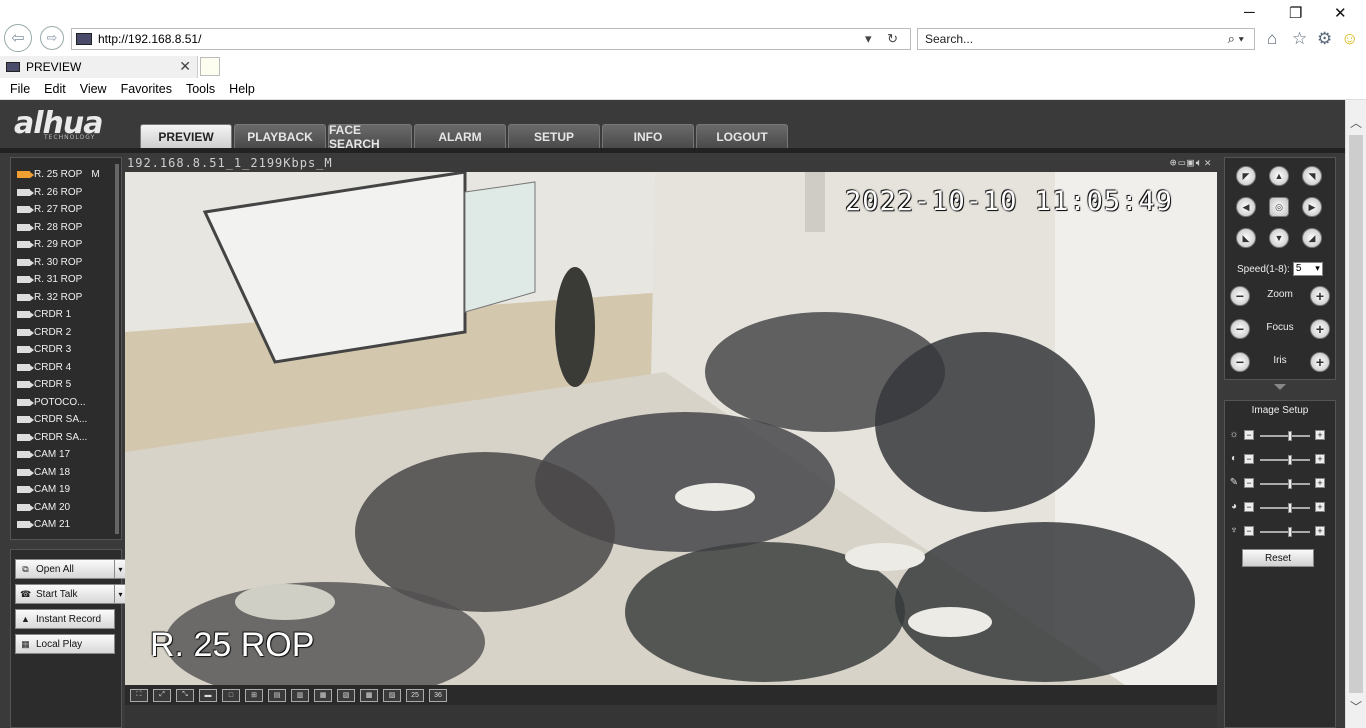 The height and width of the screenshot is (728, 1366). Describe the element at coordinates (1312, 238) in the screenshot. I see `ptz-down-right-icon: ◢` at that location.